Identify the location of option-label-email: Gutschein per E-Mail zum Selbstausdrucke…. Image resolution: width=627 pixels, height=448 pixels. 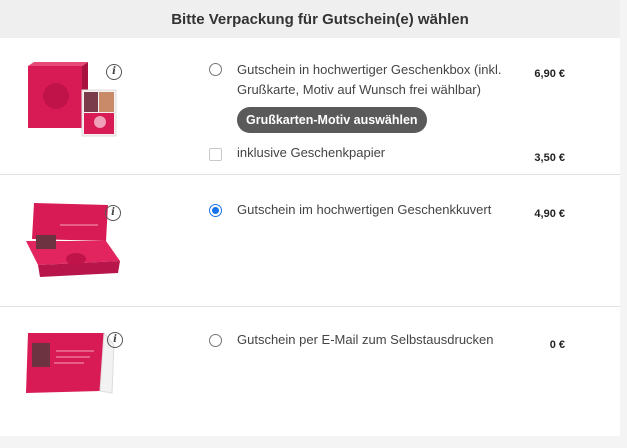
(365, 339).